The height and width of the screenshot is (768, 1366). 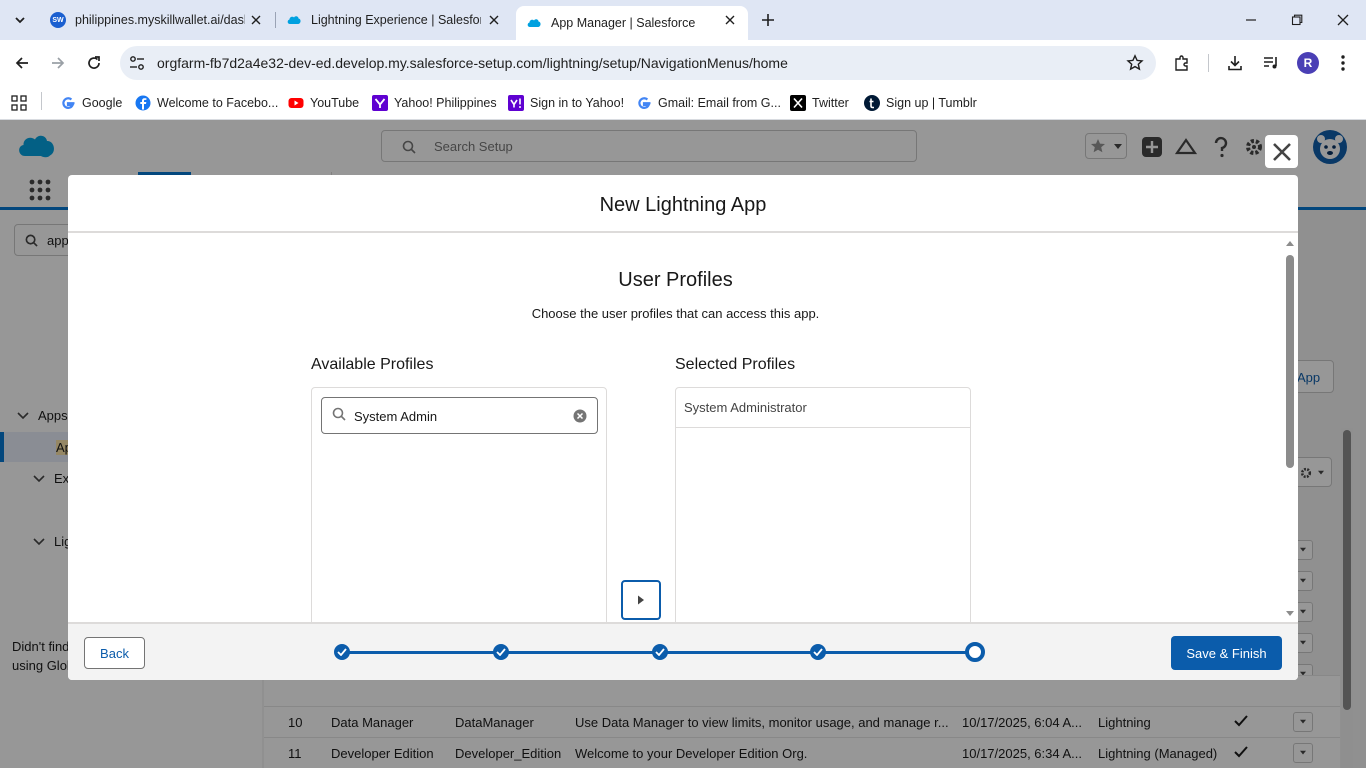 What do you see at coordinates (160, 20) in the screenshot?
I see `tab-title: philippines.myskillwallet.ai/dash` at bounding box center [160, 20].